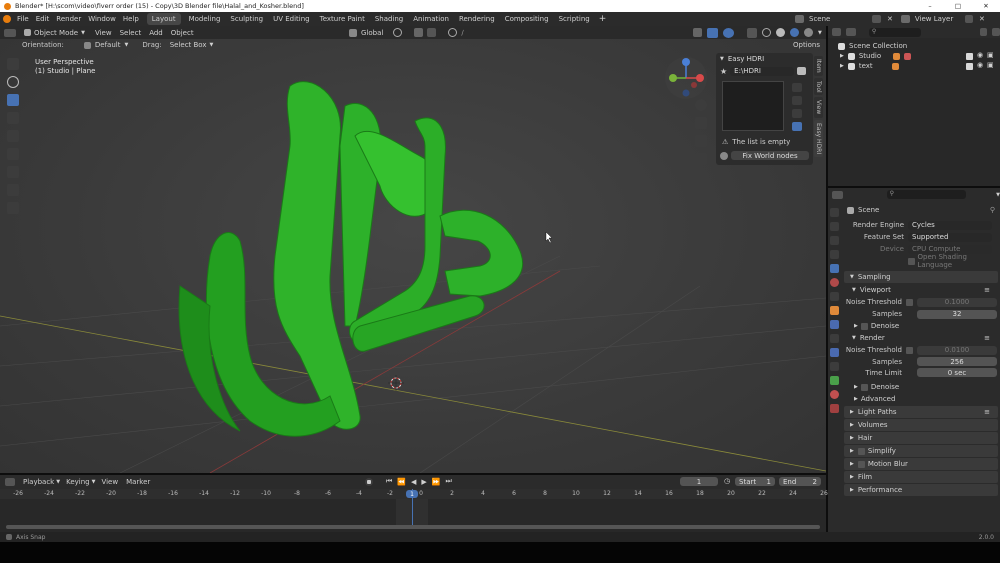  Describe the element at coordinates (246, 19) in the screenshot. I see `tab-sculpting: Sculpting` at that location.